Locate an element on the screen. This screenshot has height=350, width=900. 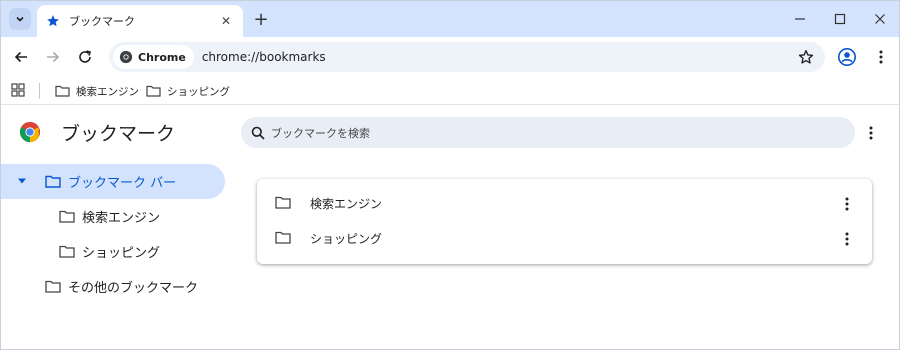
chrome-logo-icon is located at coordinates (30, 132).